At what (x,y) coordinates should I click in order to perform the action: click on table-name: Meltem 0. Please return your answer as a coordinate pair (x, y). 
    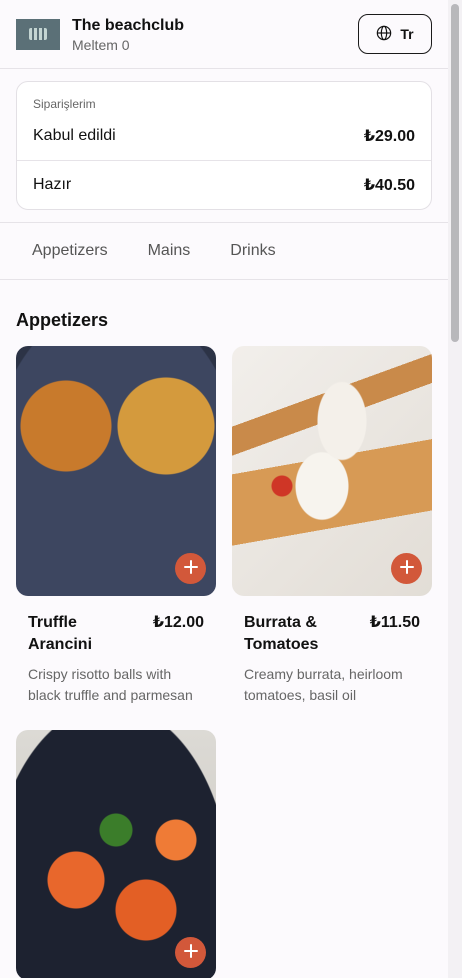
    Looking at the image, I should click on (101, 44).